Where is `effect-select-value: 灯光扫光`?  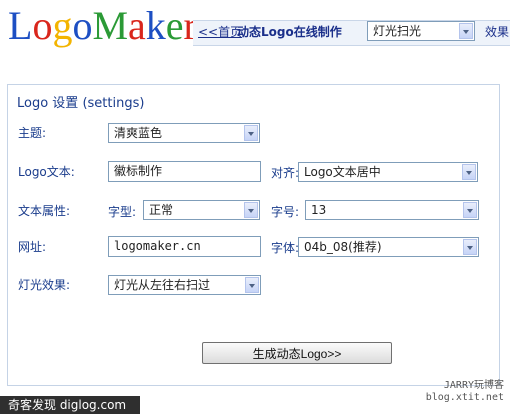
effect-select-value: 灯光扫光 is located at coordinates (397, 31).